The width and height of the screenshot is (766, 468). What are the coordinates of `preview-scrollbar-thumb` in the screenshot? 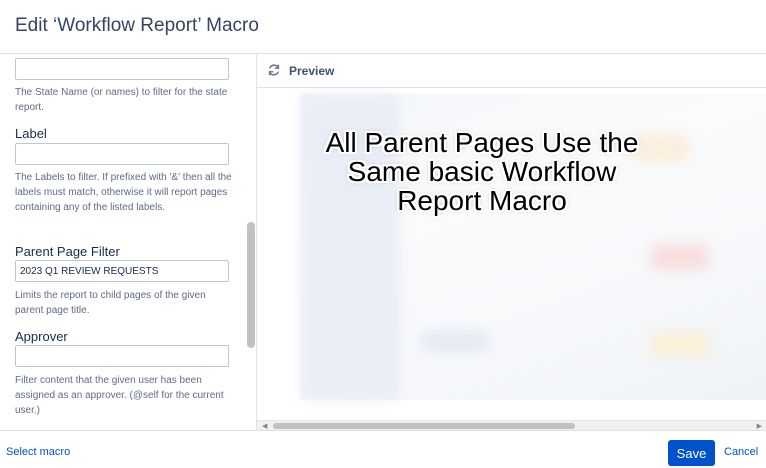 It's located at (424, 426).